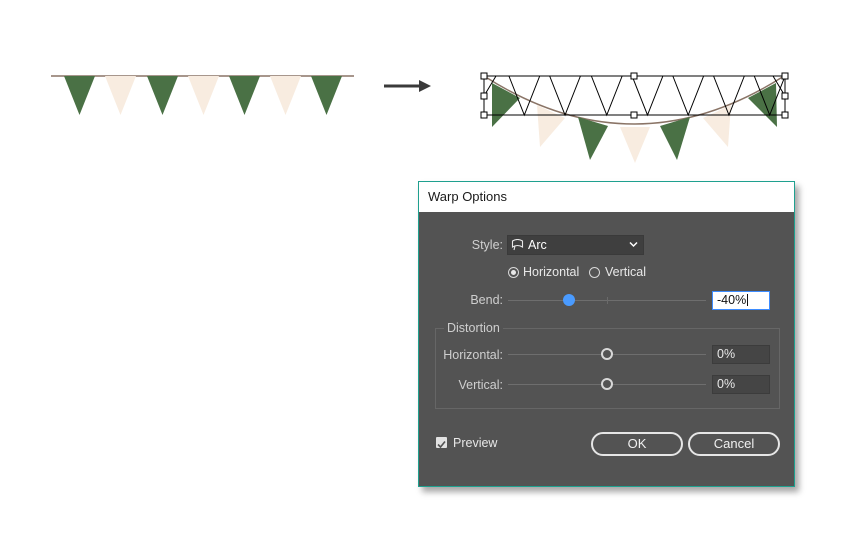 This screenshot has width=850, height=537. Describe the element at coordinates (480, 385) in the screenshot. I see `distortion-vertical-label: Vertical:` at that location.